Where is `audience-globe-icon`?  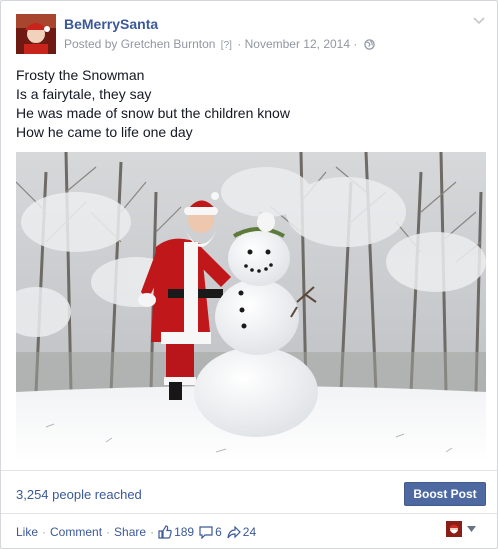 audience-globe-icon is located at coordinates (369, 44).